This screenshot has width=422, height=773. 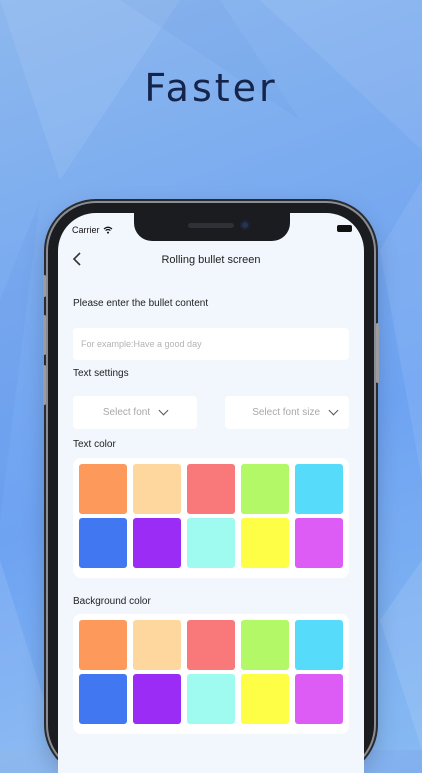 I want to click on front-camera, so click(x=245, y=225).